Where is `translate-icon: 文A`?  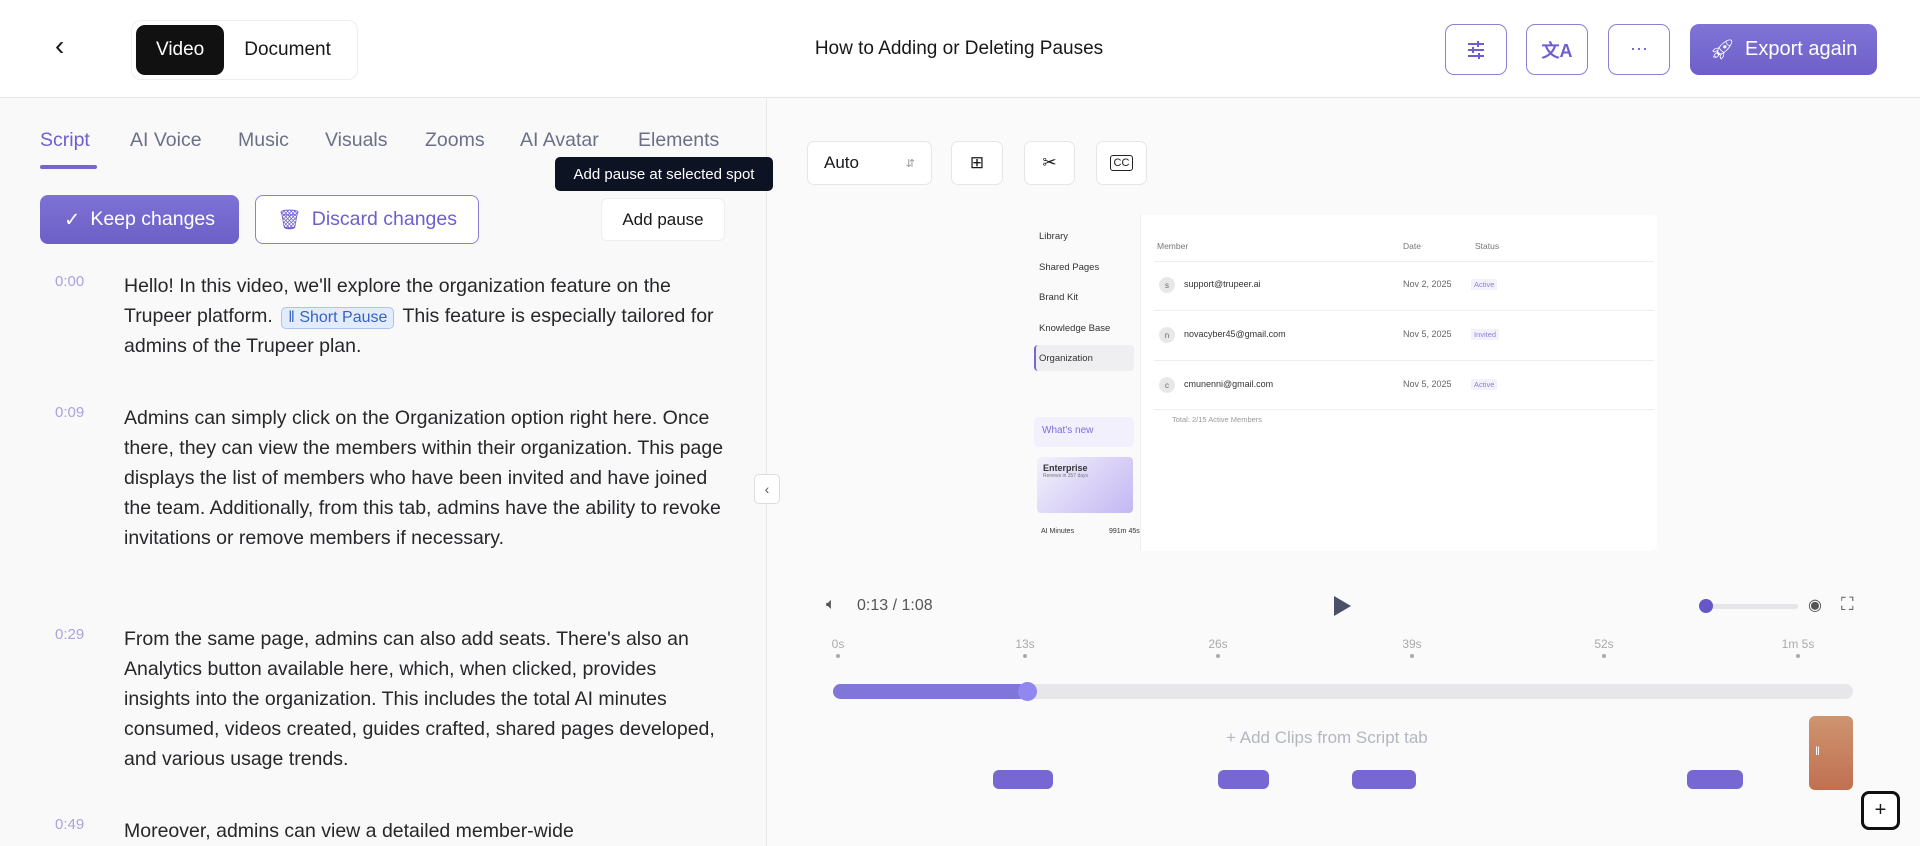
translate-icon: 文A is located at coordinates (1557, 50).